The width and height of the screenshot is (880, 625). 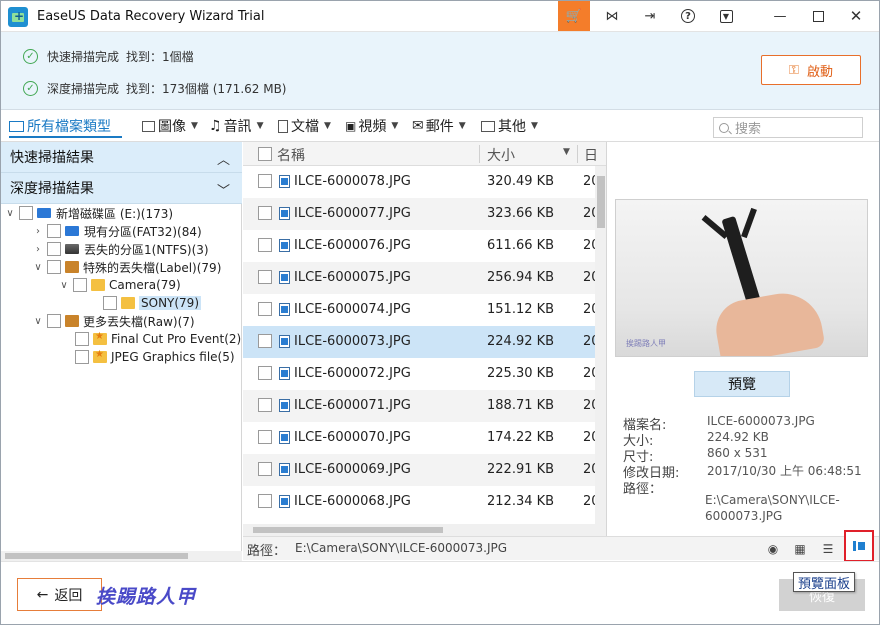 What do you see at coordinates (116, 231) in the screenshot?
I see `tree-node-fat32-partition: › 現有分區(FAT32)(84)` at bounding box center [116, 231].